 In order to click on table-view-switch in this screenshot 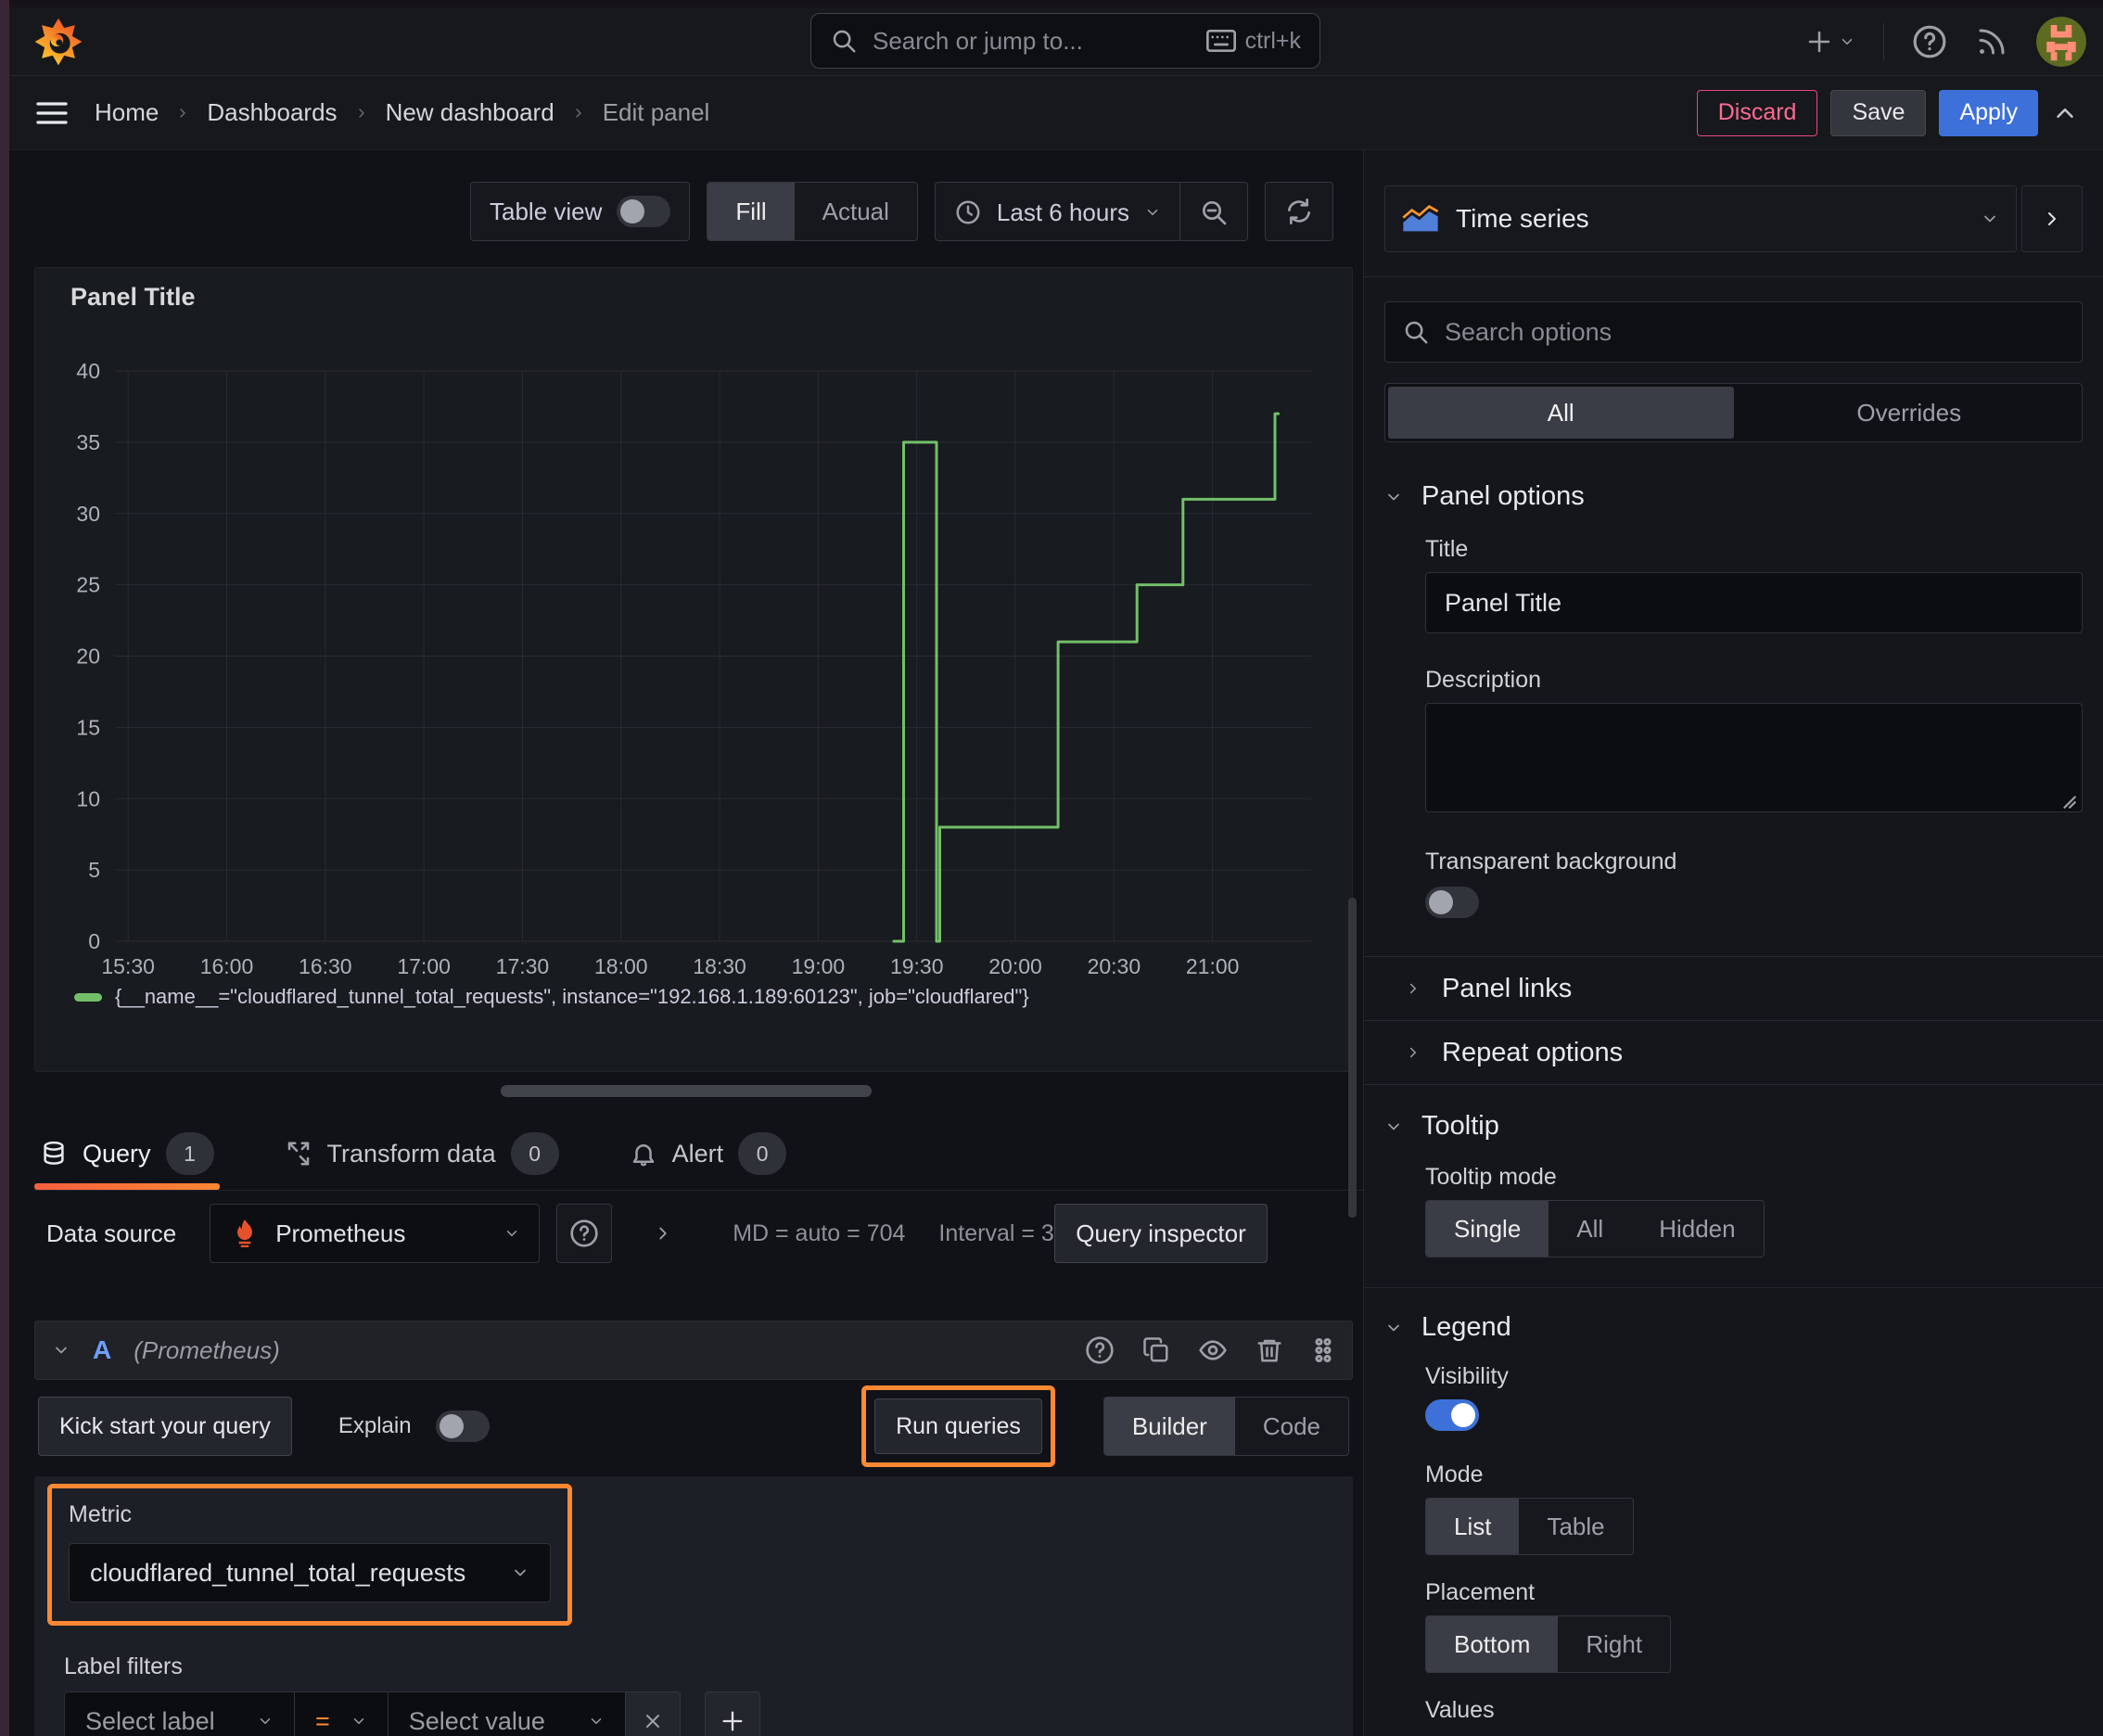, I will do `click(644, 211)`.